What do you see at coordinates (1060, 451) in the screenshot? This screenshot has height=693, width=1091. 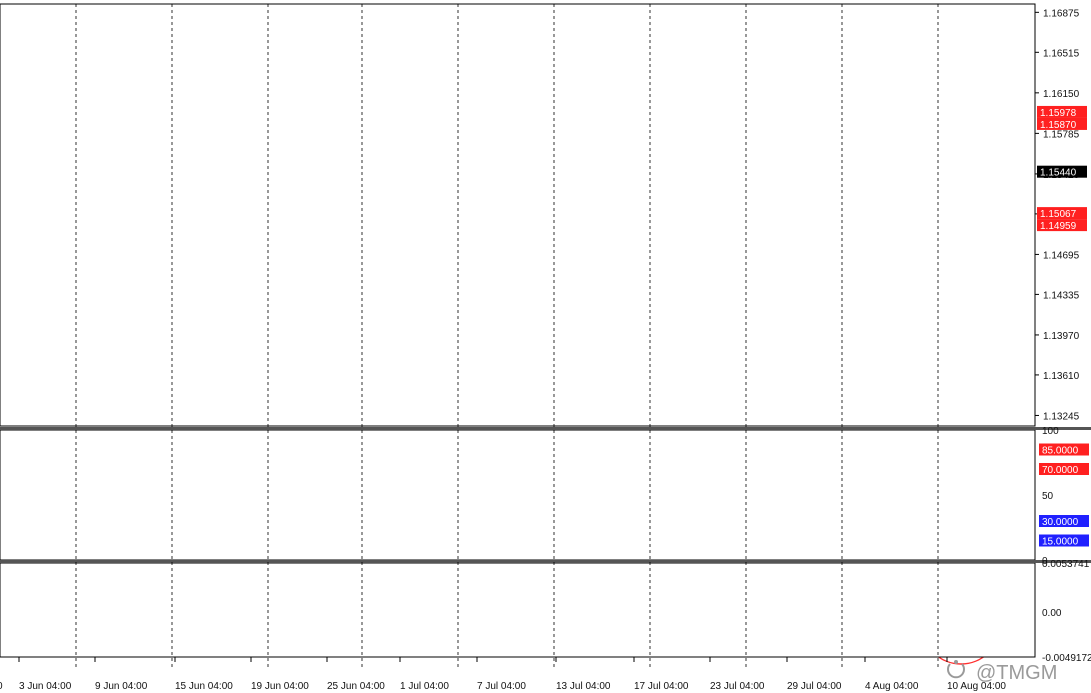 I see `rsi-level-label: 85.0000` at bounding box center [1060, 451].